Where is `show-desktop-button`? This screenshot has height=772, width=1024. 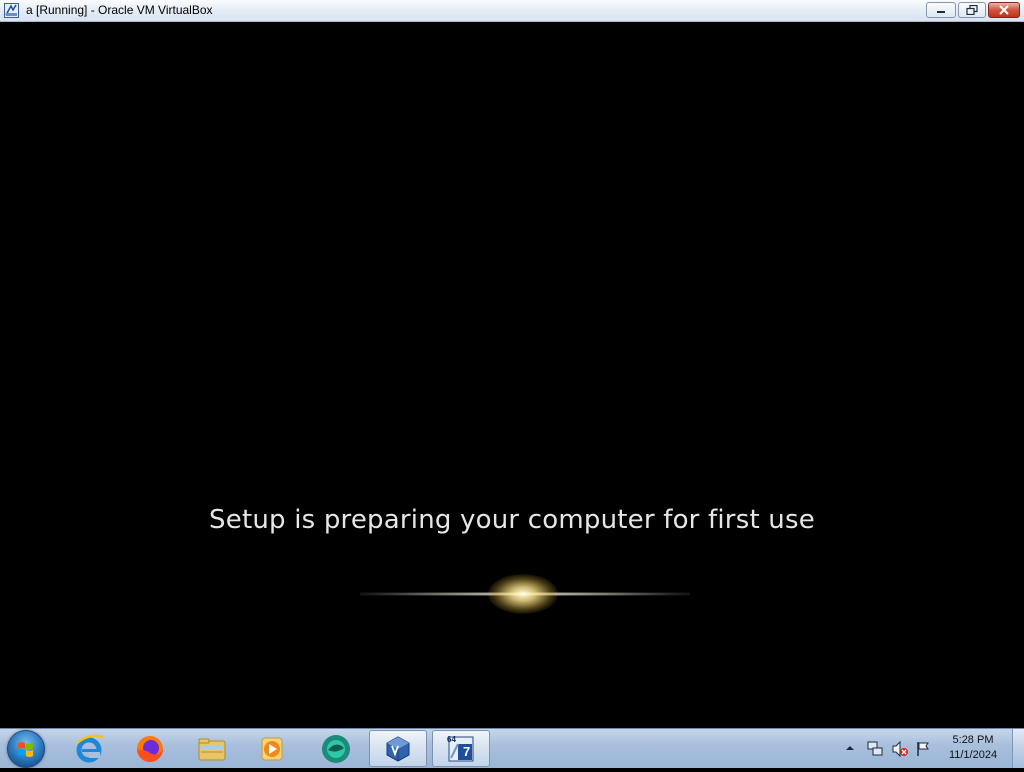 show-desktop-button is located at coordinates (1018, 748).